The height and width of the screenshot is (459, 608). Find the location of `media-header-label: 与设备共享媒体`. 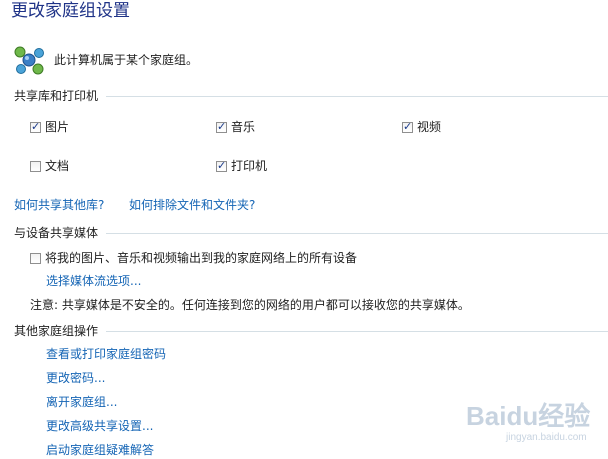

media-header-label: 与设备共享媒体 is located at coordinates (56, 233).